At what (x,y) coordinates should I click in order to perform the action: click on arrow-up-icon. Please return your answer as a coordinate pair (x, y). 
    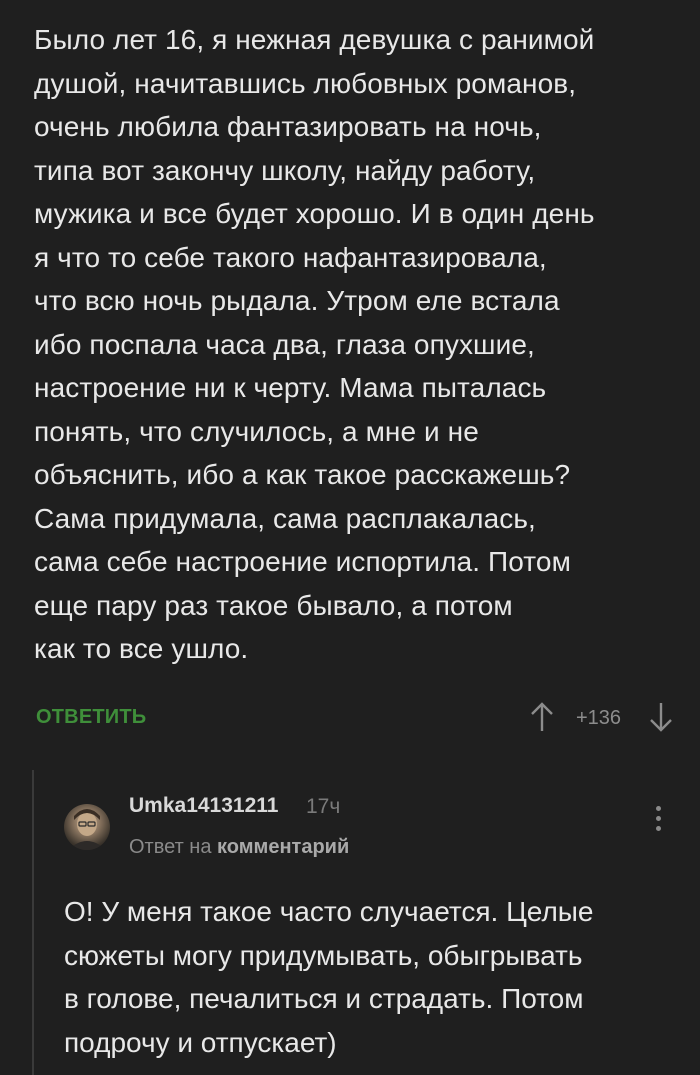
    Looking at the image, I should click on (542, 717).